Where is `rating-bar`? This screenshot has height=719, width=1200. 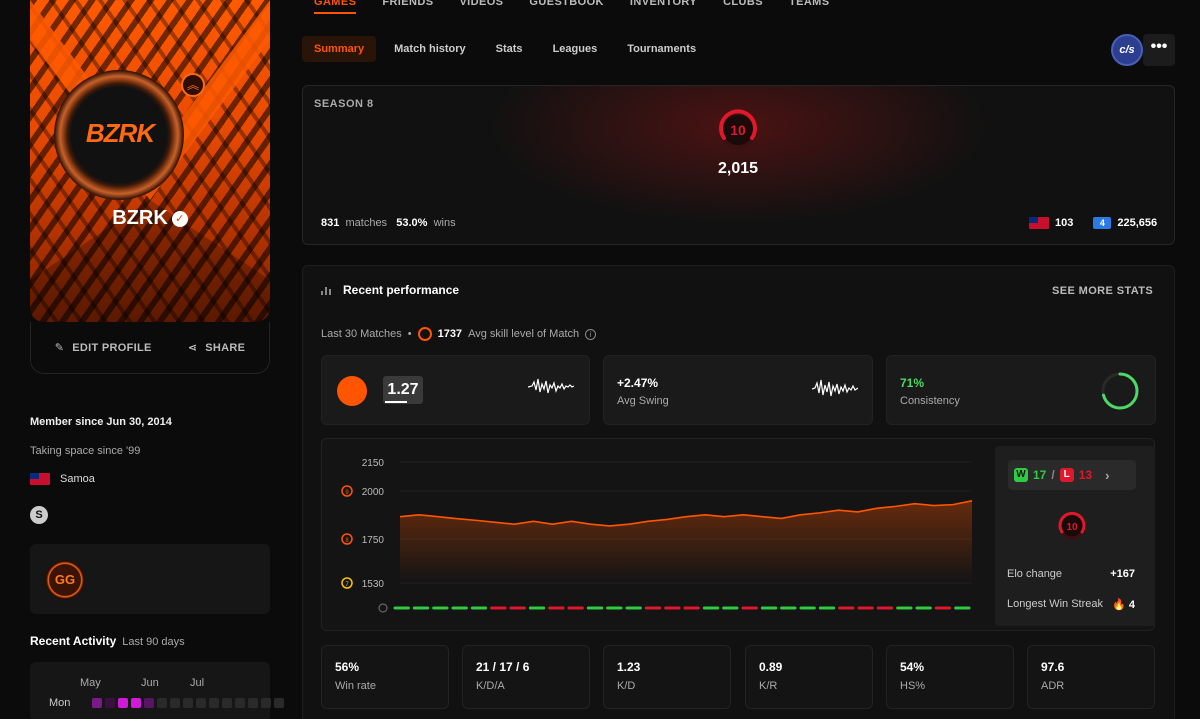 rating-bar is located at coordinates (396, 402).